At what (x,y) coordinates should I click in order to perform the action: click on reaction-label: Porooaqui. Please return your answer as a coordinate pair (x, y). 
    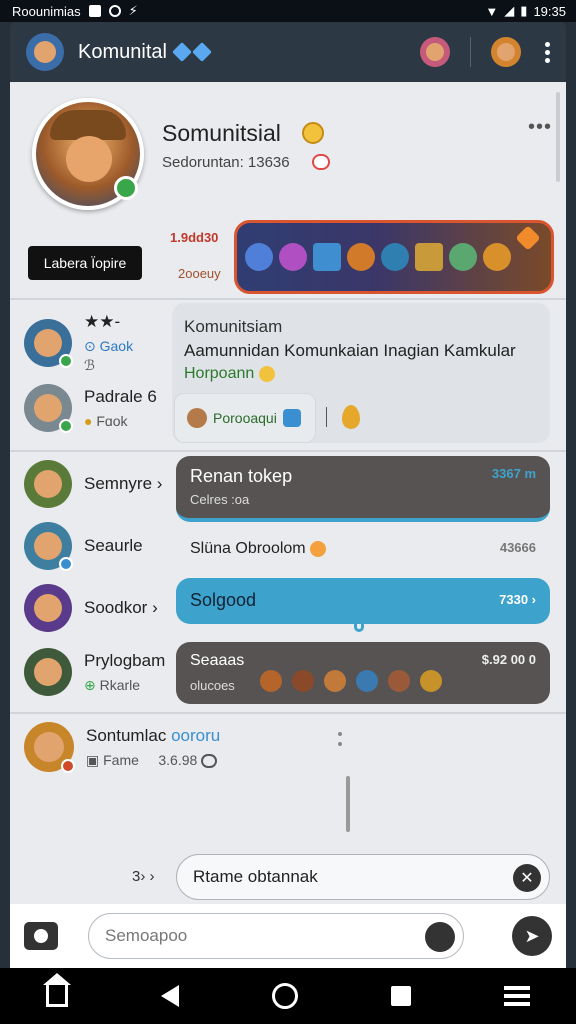
    Looking at the image, I should click on (245, 418).